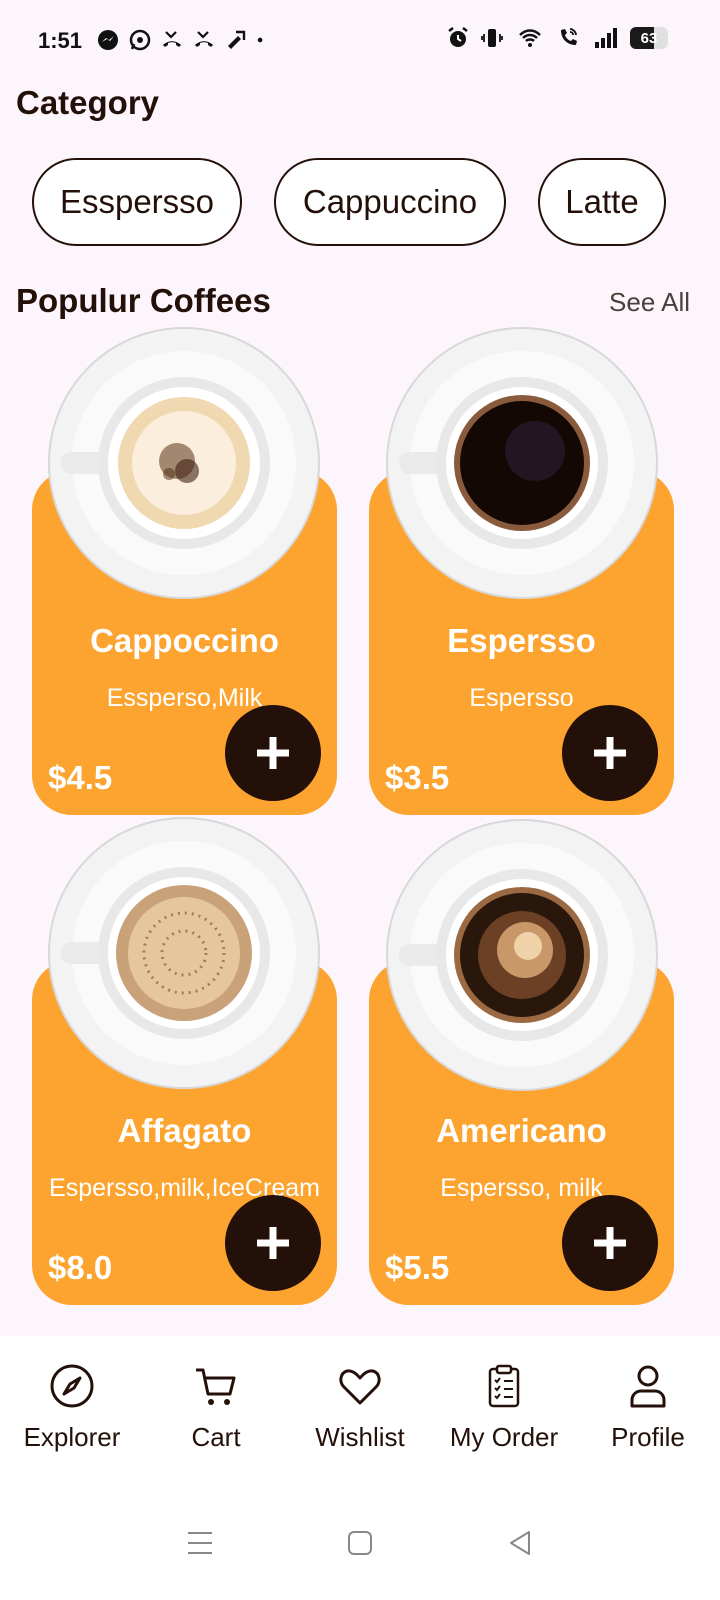 Image resolution: width=720 pixels, height=1600 pixels. Describe the element at coordinates (72, 1386) in the screenshot. I see `compass-icon` at that location.